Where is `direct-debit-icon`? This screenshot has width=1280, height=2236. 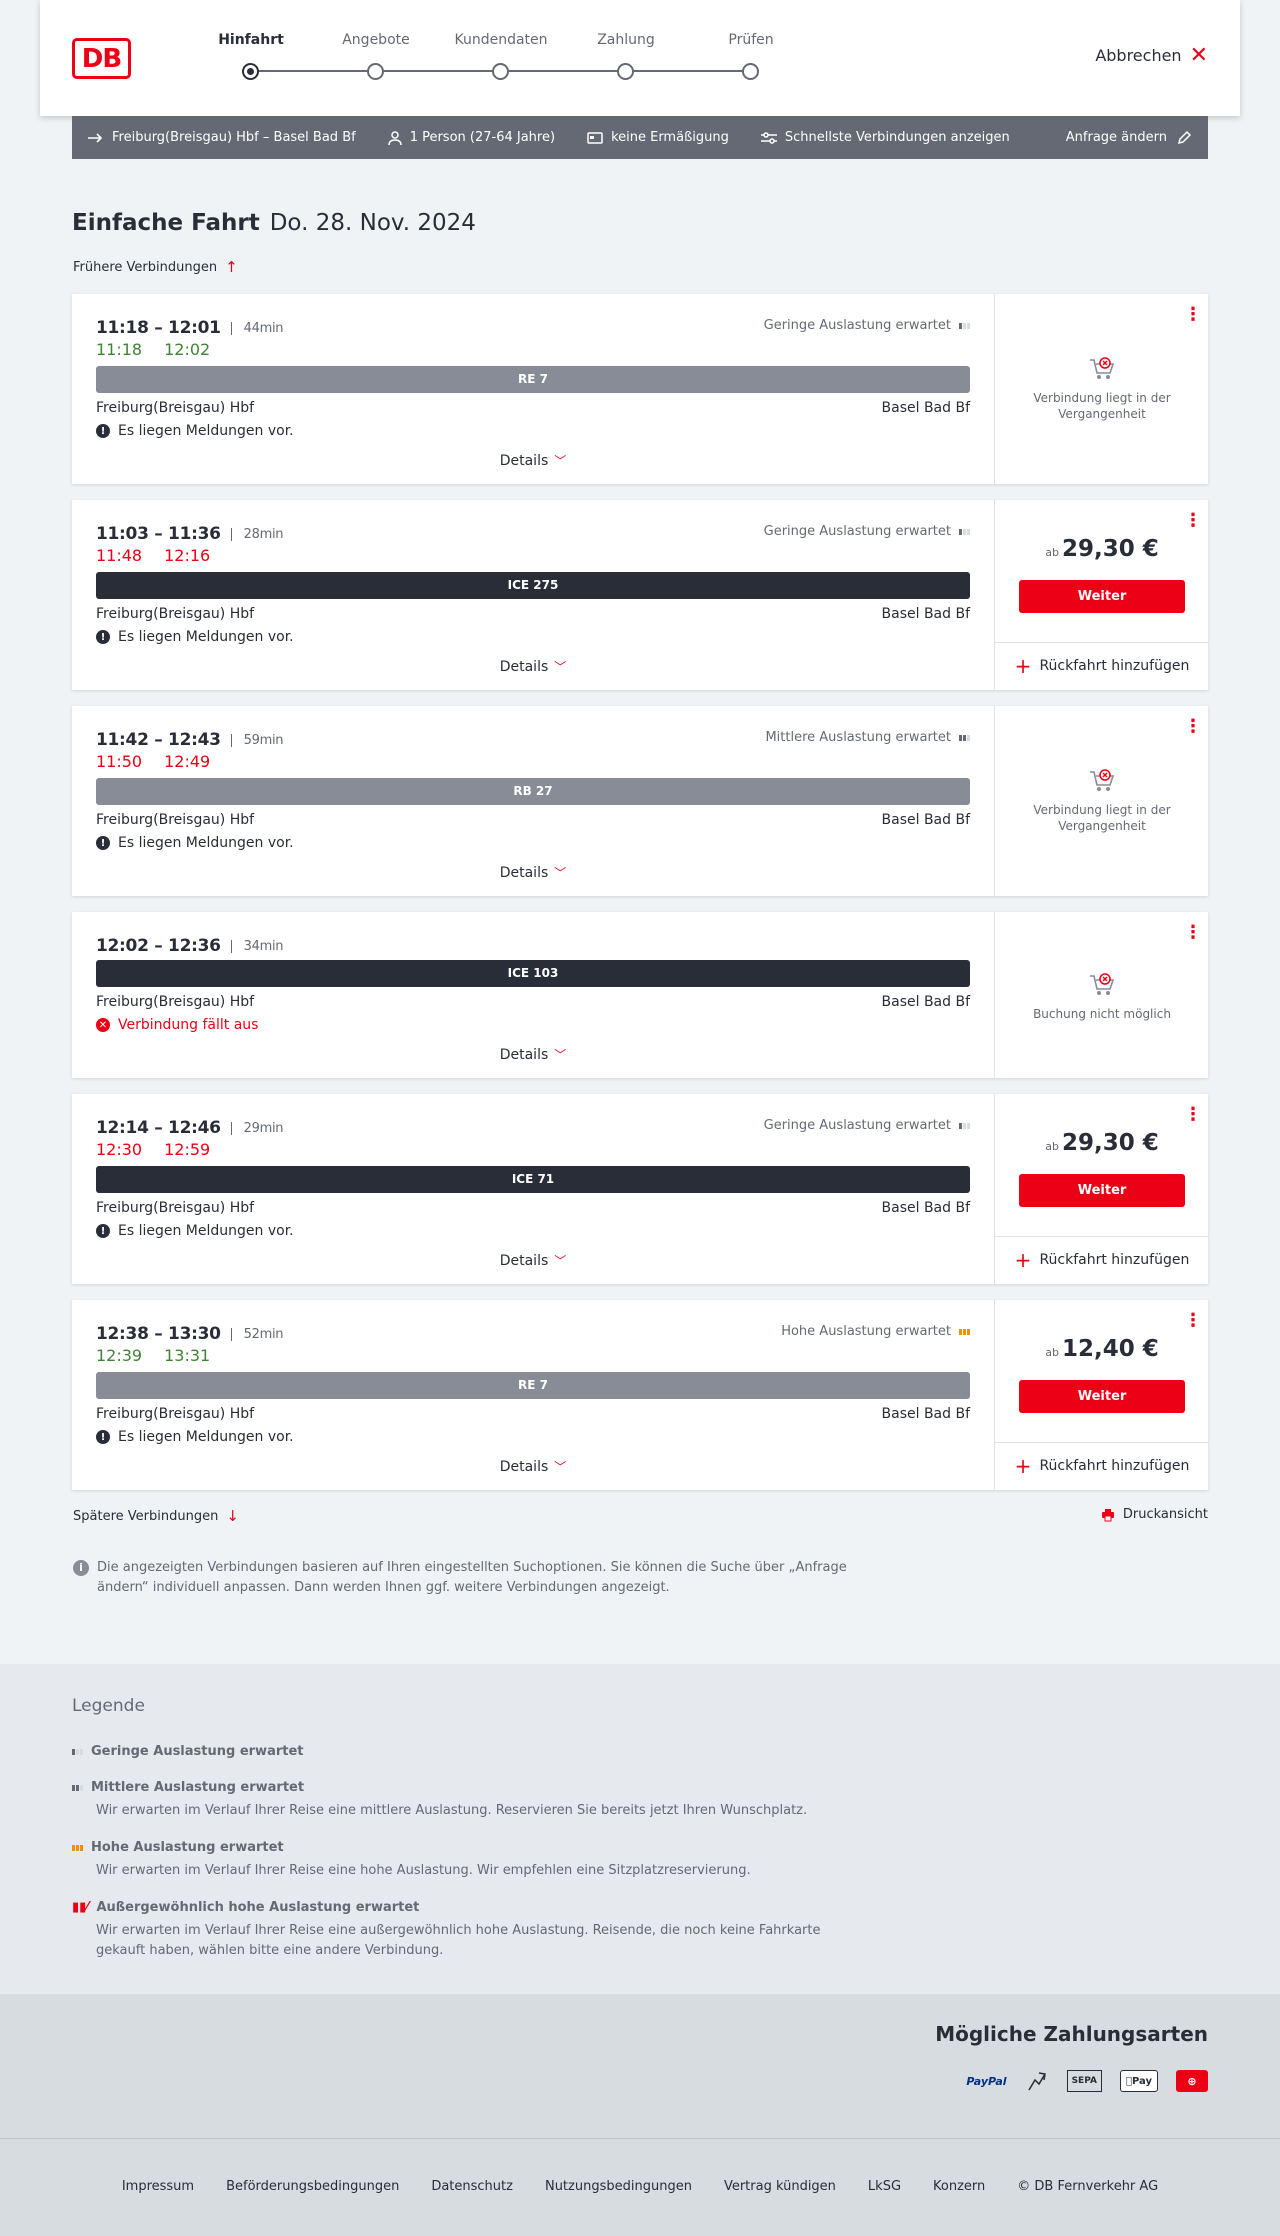 direct-debit-icon is located at coordinates (1037, 2081).